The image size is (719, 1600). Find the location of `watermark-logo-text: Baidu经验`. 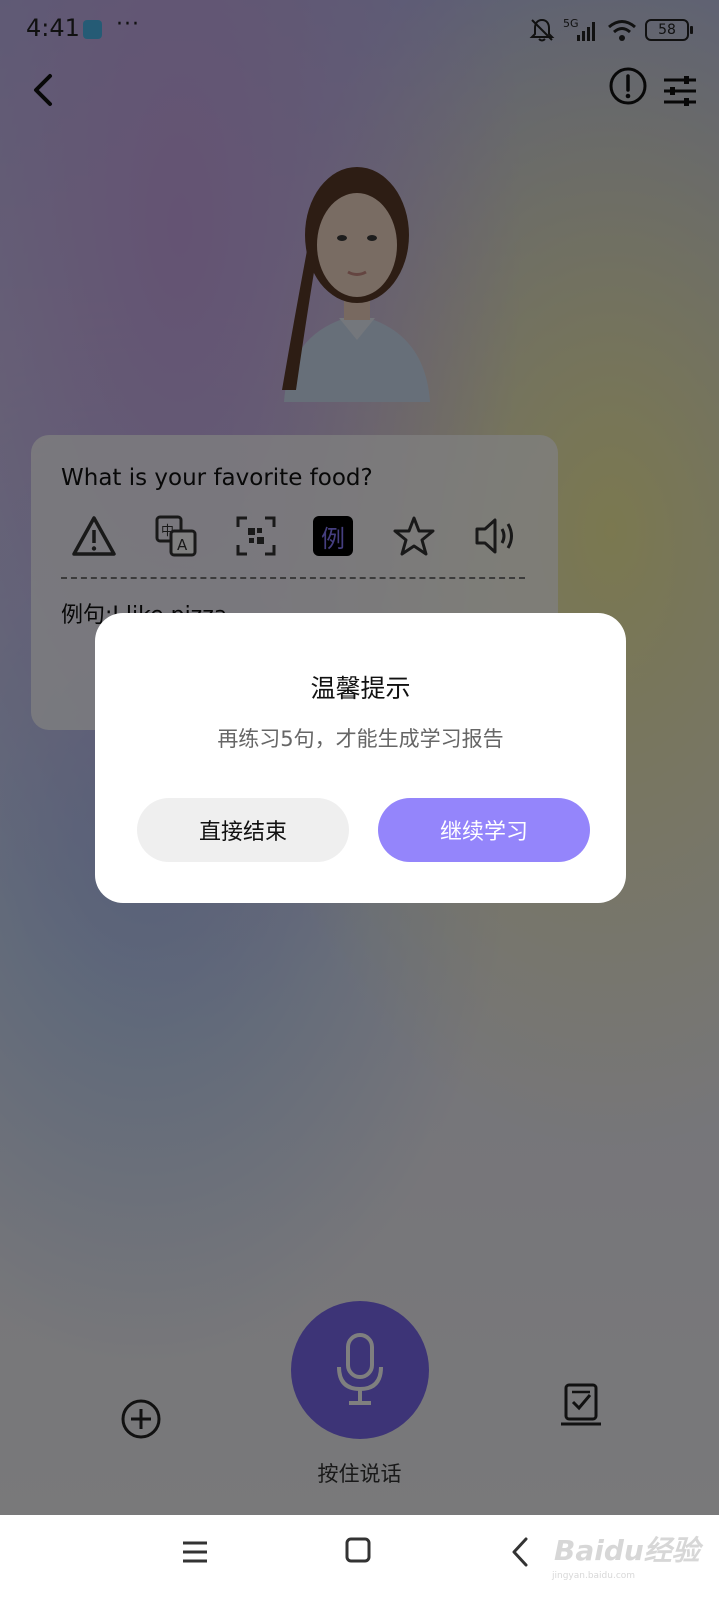

watermark-logo-text: Baidu经验 is located at coordinates (627, 1550).